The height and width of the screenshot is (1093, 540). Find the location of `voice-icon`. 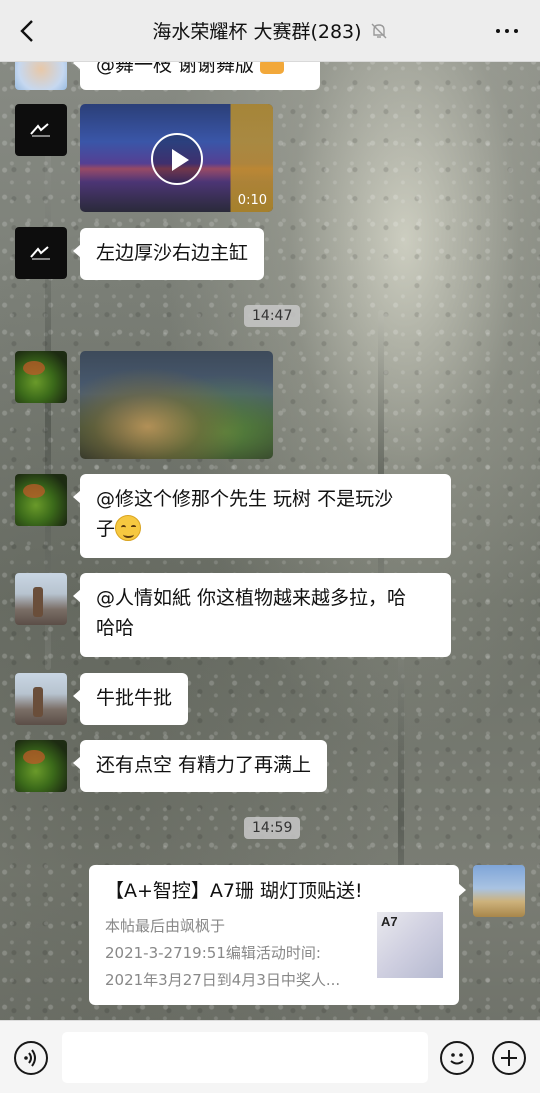

voice-icon is located at coordinates (31, 1058).